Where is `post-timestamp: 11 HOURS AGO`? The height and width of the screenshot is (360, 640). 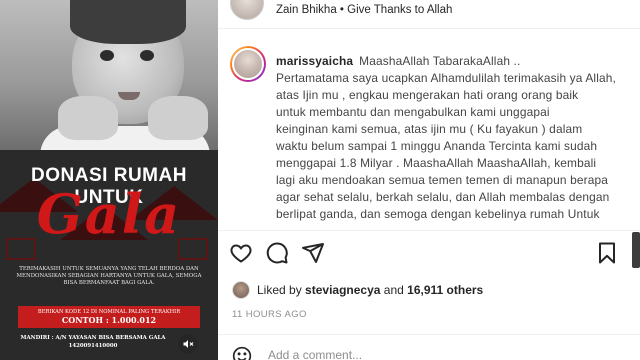
post-timestamp: 11 HOURS AGO is located at coordinates (269, 314).